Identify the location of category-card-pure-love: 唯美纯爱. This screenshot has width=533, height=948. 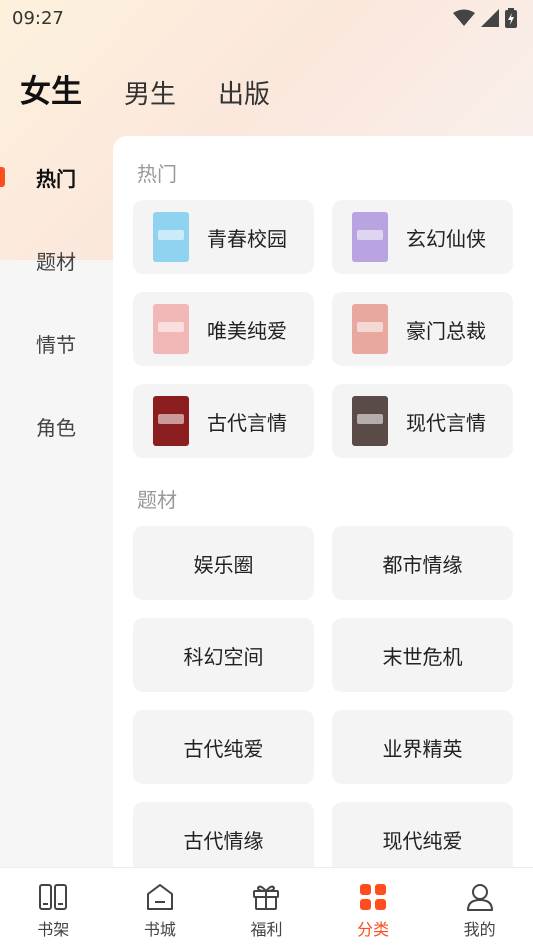
(223, 329).